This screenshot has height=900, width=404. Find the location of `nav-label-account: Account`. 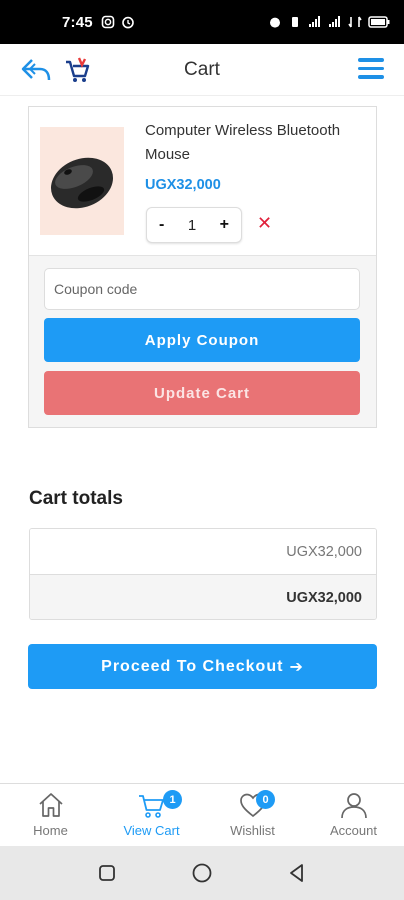

nav-label-account: Account is located at coordinates (353, 830).